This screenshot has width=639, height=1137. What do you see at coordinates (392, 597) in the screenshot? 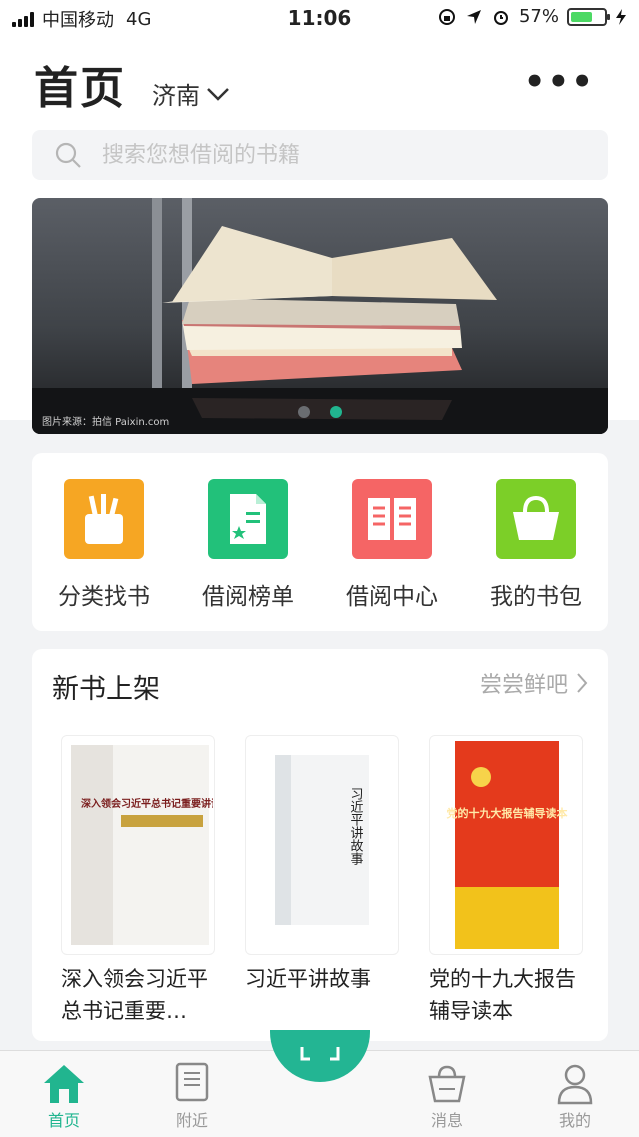
I see `shortcut-label: 借阅中心` at bounding box center [392, 597].